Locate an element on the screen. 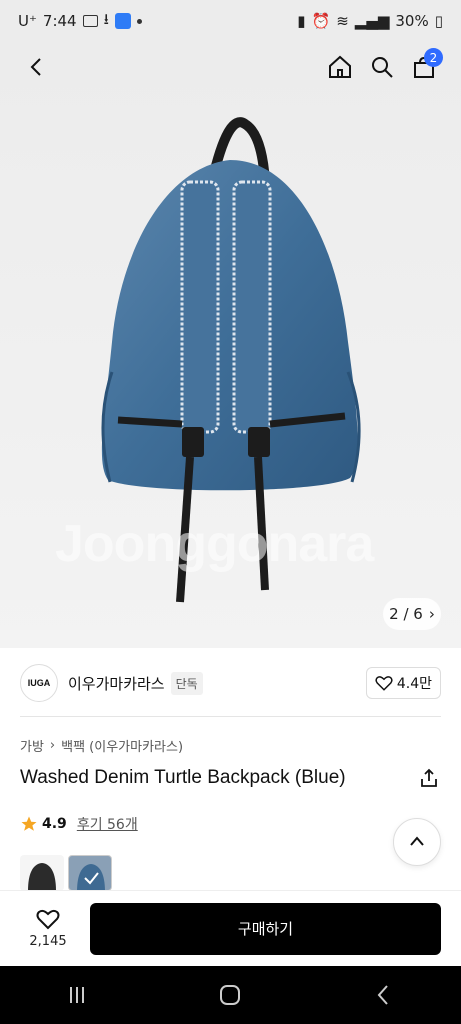  watermark: Joonggonara is located at coordinates (214, 544).